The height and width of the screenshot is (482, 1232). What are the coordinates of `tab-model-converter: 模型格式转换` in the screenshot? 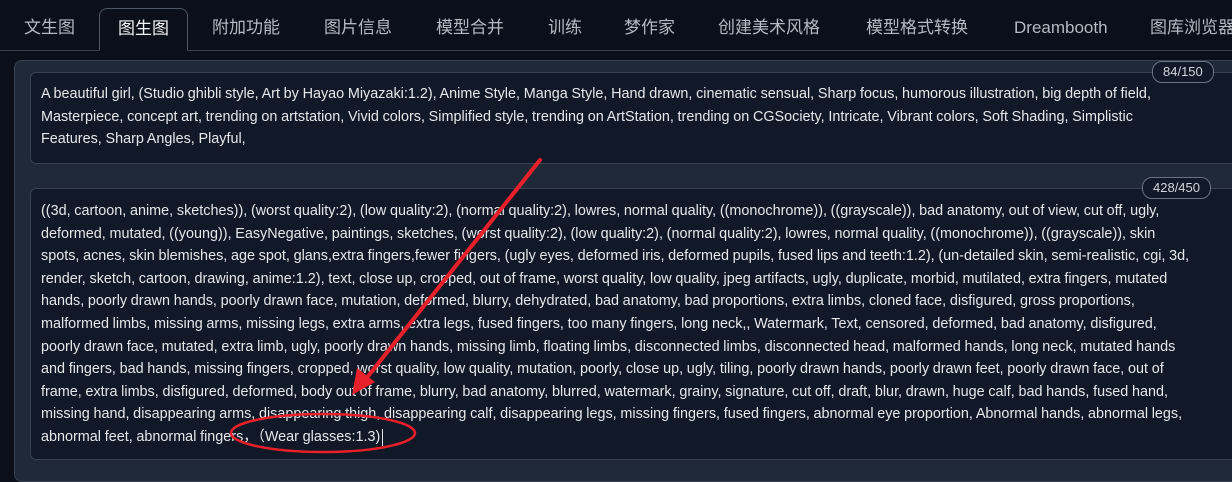 It's located at (917, 29).